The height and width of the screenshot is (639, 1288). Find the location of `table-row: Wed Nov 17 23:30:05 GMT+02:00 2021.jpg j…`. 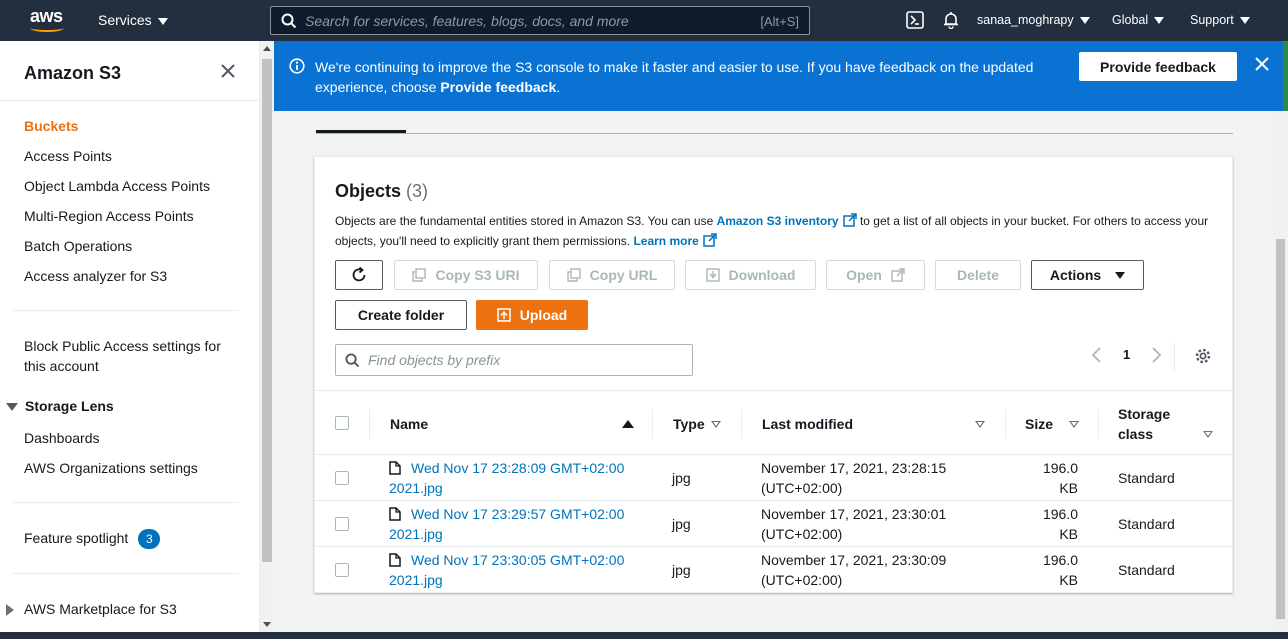

table-row: Wed Nov 17 23:30:05 GMT+02:00 2021.jpg j… is located at coordinates (773, 570).